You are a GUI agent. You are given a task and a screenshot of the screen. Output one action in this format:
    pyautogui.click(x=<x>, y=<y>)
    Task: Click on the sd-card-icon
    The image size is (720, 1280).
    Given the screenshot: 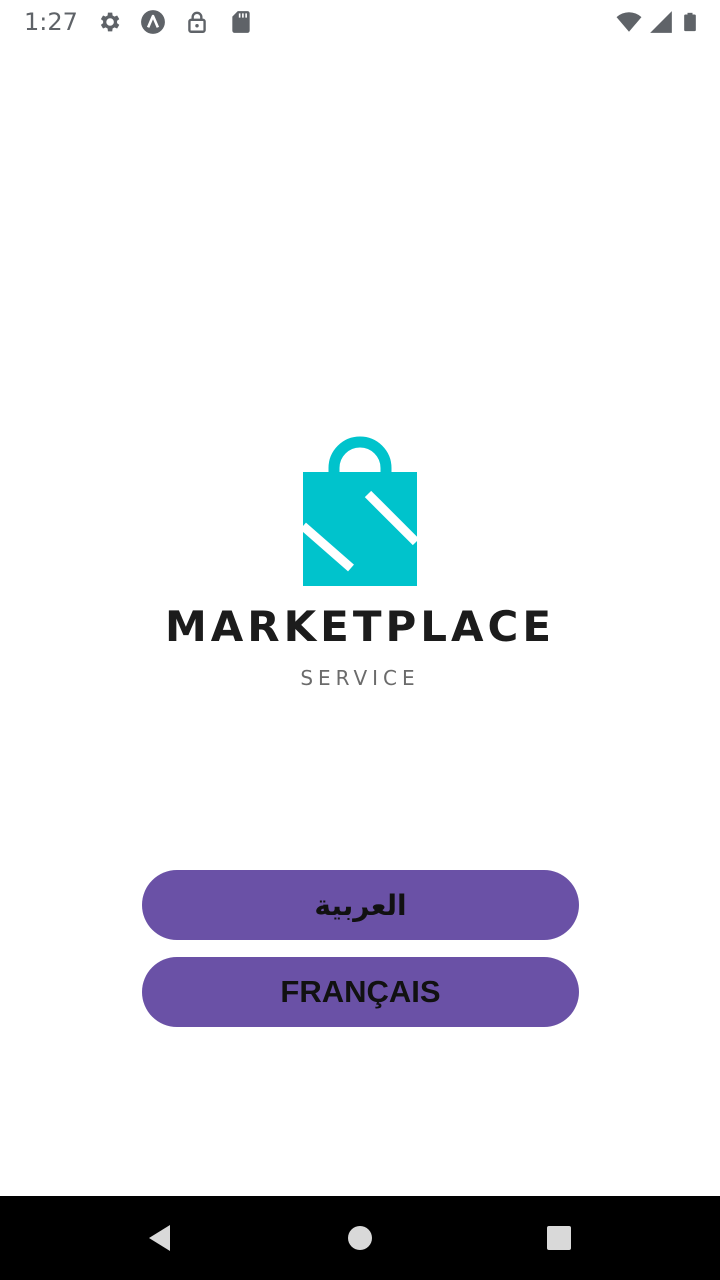 What is the action you would take?
    pyautogui.click(x=241, y=22)
    